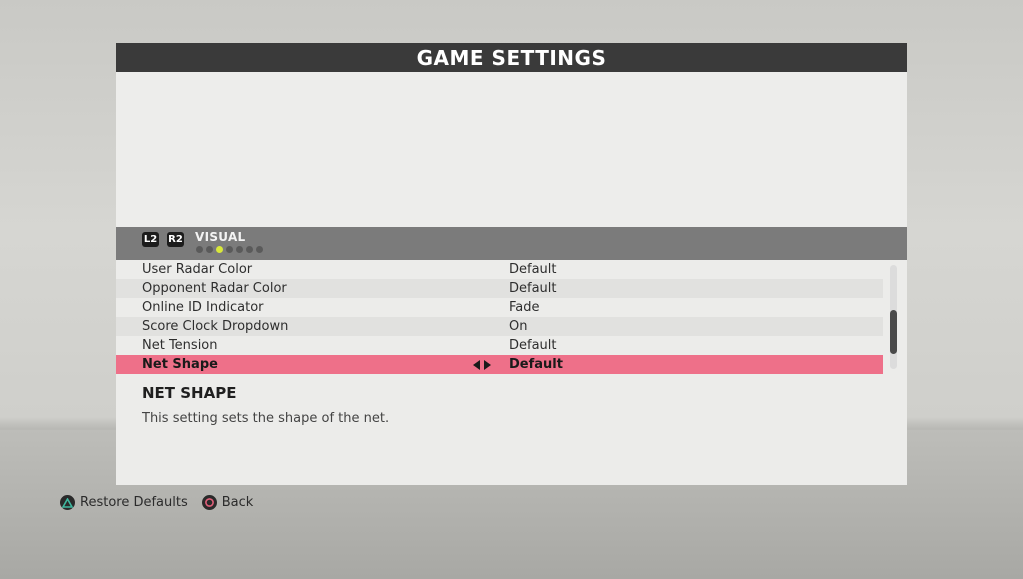 This screenshot has height=579, width=1023. I want to click on setting-row-net-tension: Net Tension Default, so click(499, 345).